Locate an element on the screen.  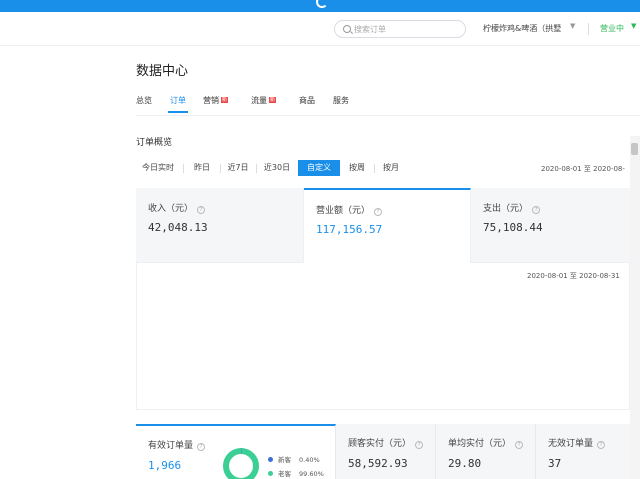
metric-label: 单均实付（元）? is located at coordinates (486, 442).